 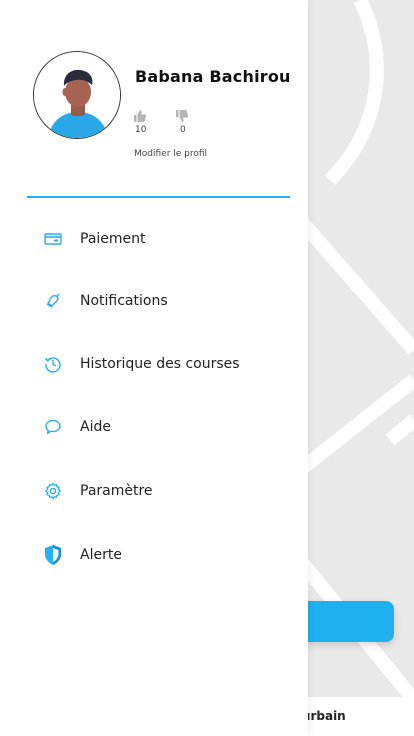 What do you see at coordinates (170, 154) in the screenshot?
I see `edit-profile-link: Modifier le profil` at bounding box center [170, 154].